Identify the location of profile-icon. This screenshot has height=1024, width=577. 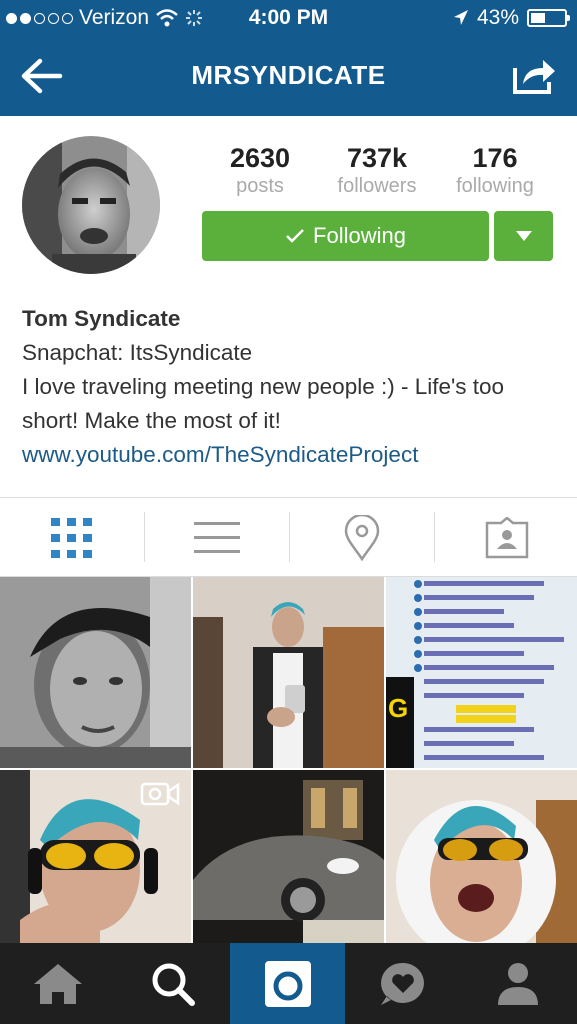
(517, 983).